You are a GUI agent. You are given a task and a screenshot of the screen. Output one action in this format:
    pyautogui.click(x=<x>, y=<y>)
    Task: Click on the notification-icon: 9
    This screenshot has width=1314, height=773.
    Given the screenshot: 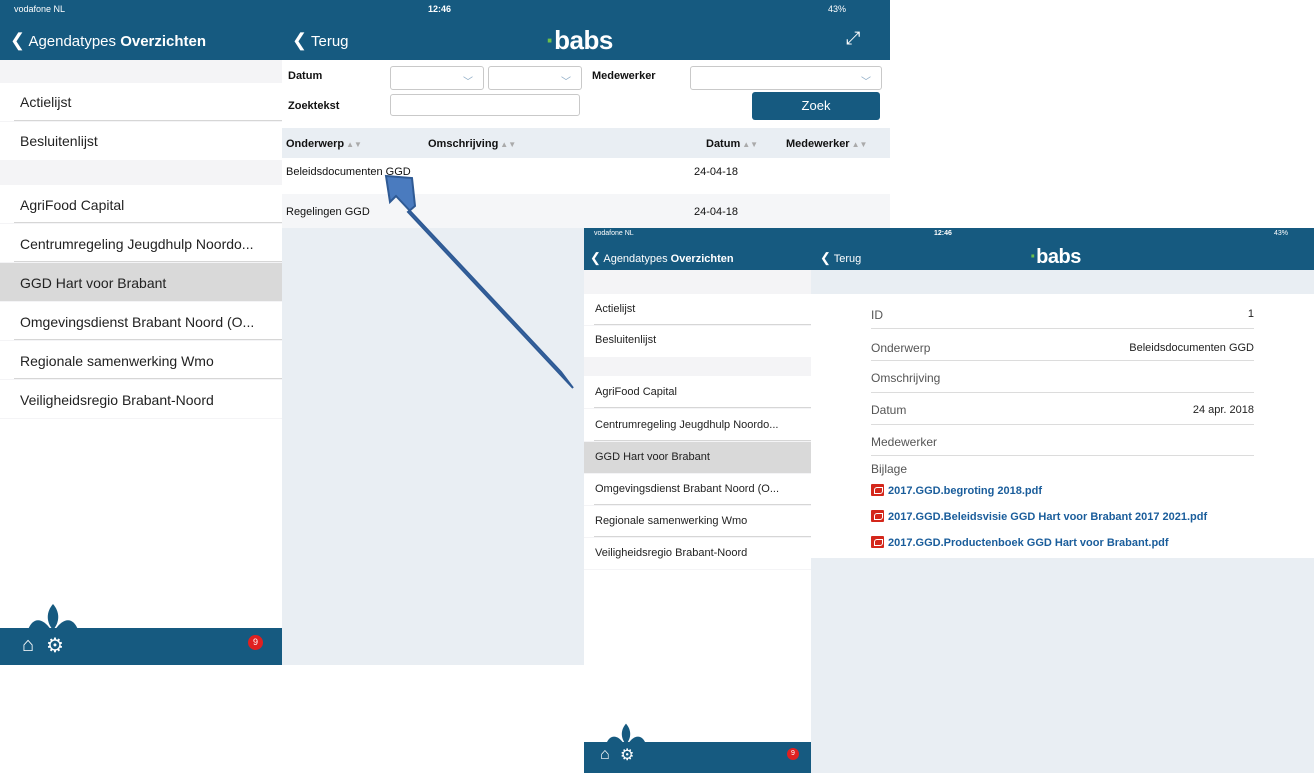 What is the action you would take?
    pyautogui.click(x=254, y=643)
    